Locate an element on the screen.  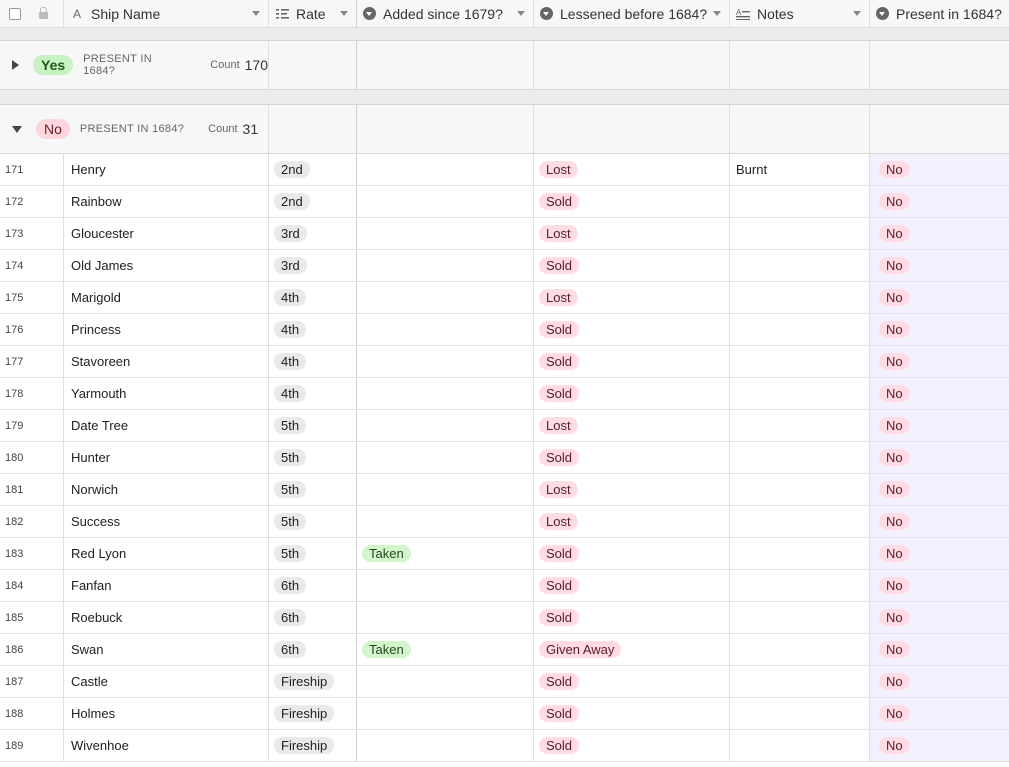
table-row: 172 Rainbow 2nd Sold No is located at coordinates (504, 202).